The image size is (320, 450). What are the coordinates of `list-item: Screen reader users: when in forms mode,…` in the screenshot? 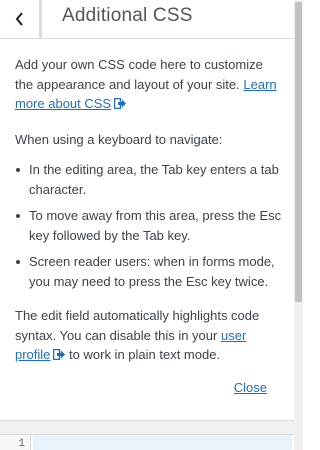 It's located at (149, 271).